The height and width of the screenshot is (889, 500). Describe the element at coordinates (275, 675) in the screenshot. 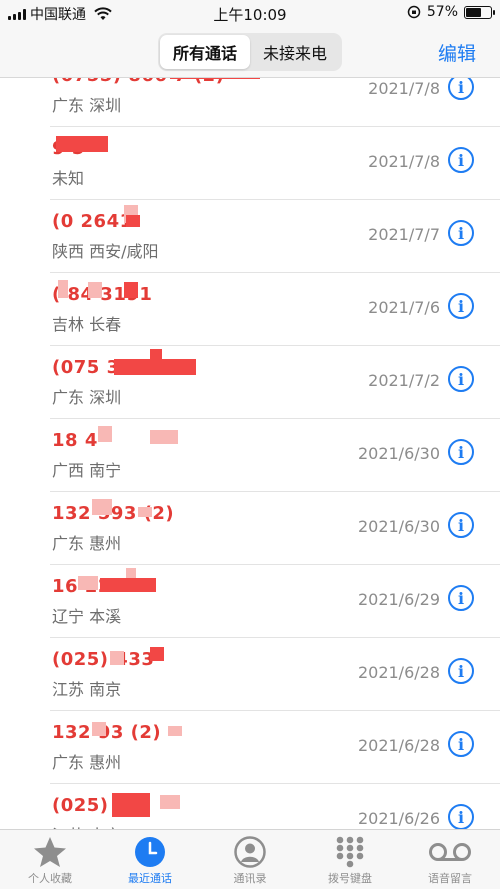

I see `call-row: (025) 433 江苏 南京 2021/6/28 i` at that location.